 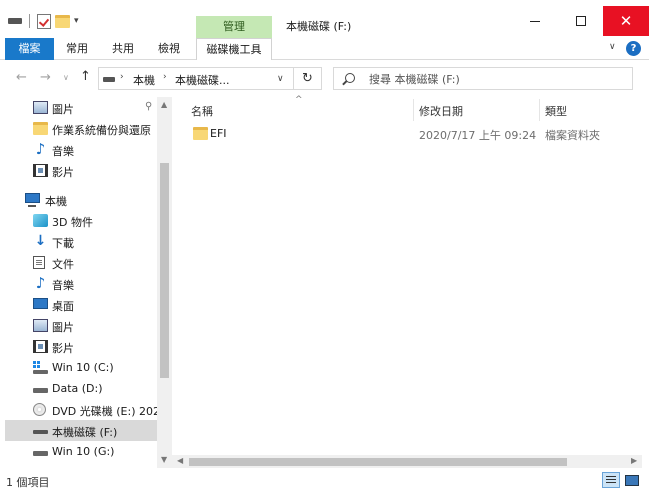 What do you see at coordinates (32, 200) in the screenshot?
I see `this-pc-icon` at bounding box center [32, 200].